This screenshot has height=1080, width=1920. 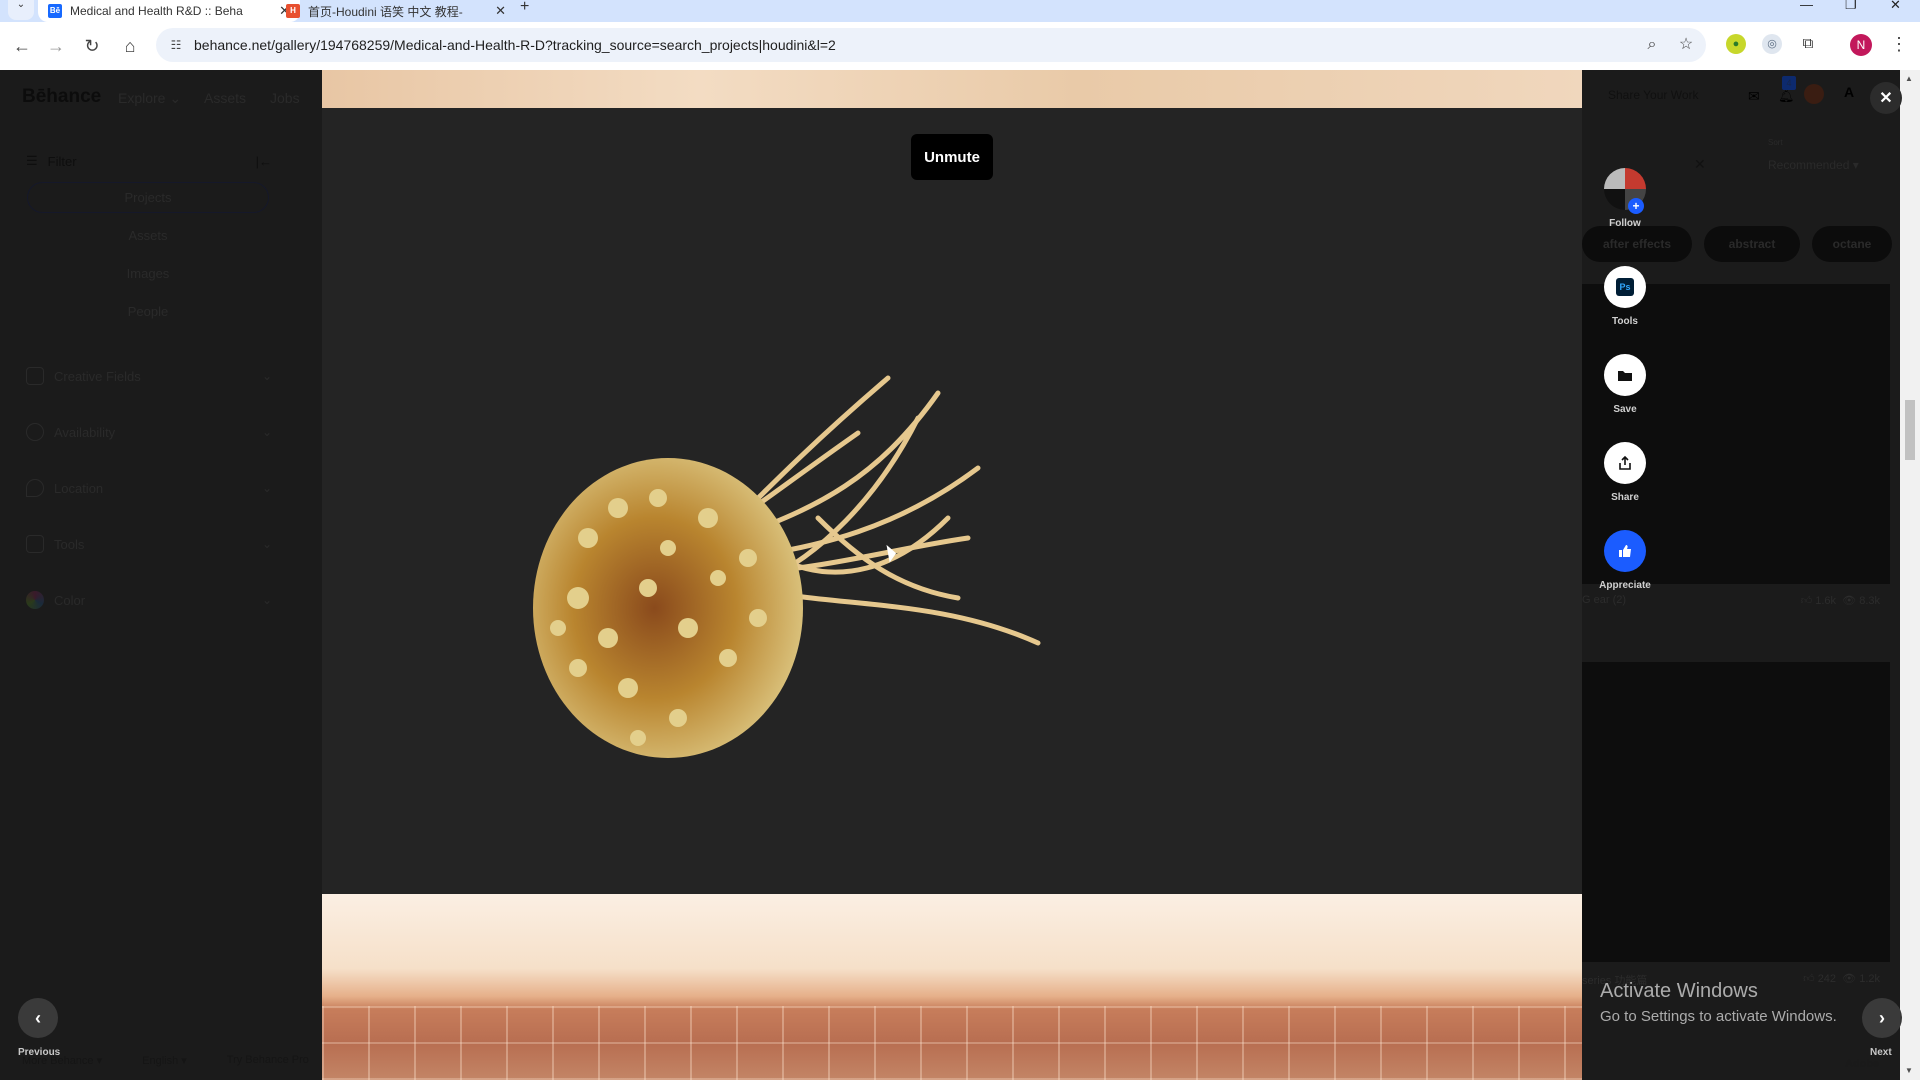 I want to click on behance-logo: Bēhance, so click(x=61, y=97).